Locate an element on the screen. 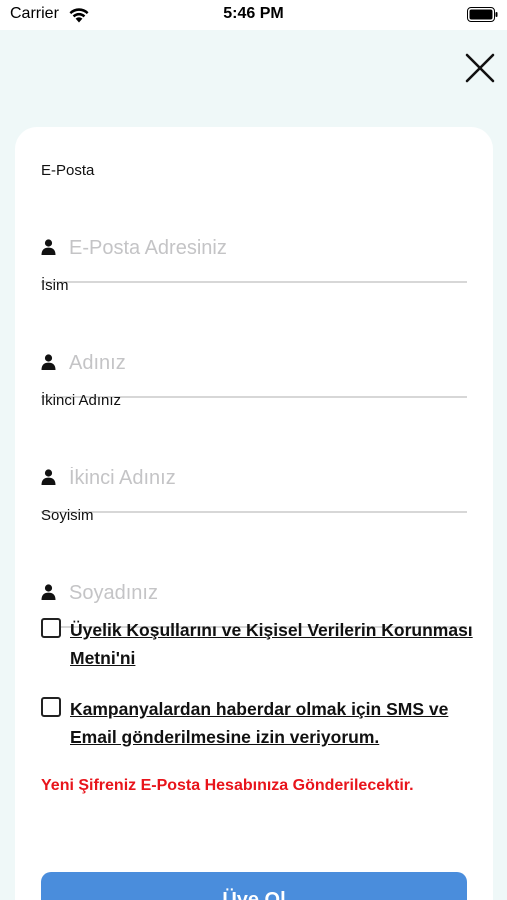  status-time: 5:46 PM is located at coordinates (253, 13).